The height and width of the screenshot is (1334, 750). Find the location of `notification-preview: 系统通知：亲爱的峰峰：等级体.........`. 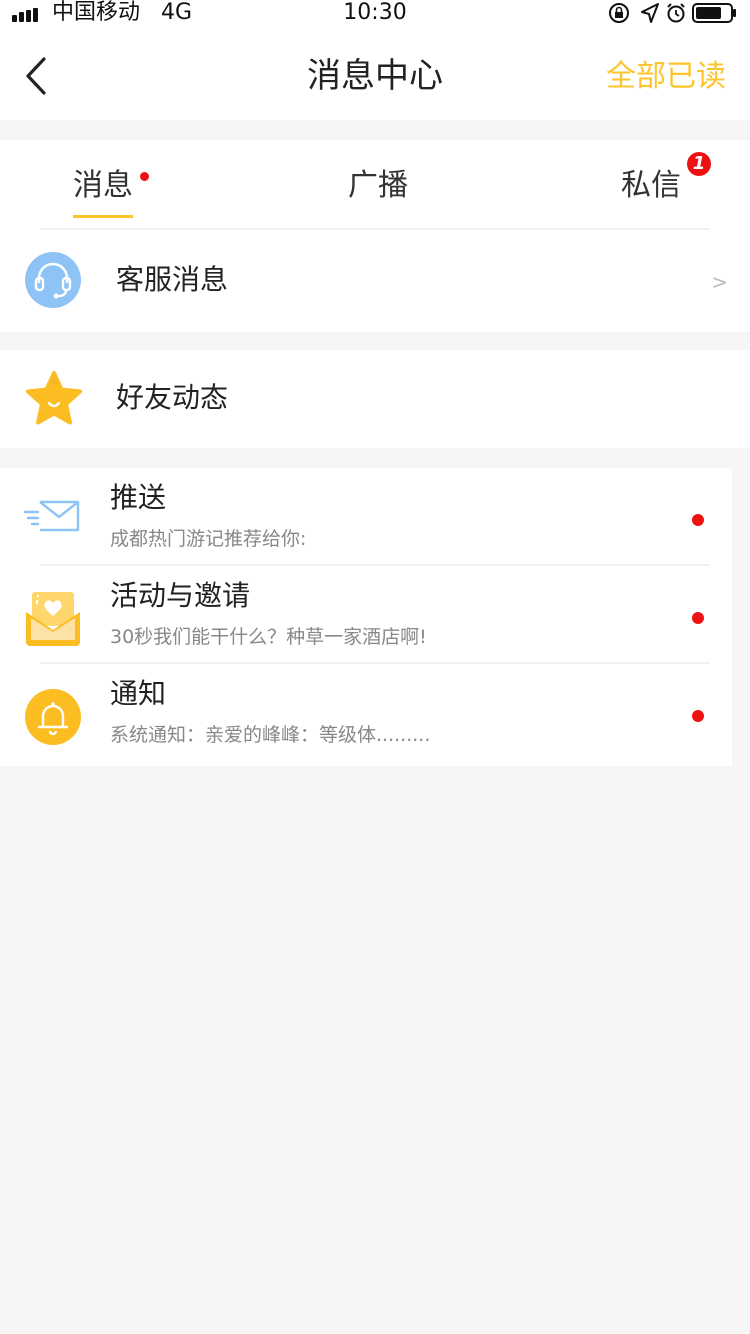

notification-preview: 系统通知：亲爱的峰峰：等级体......... is located at coordinates (270, 735).